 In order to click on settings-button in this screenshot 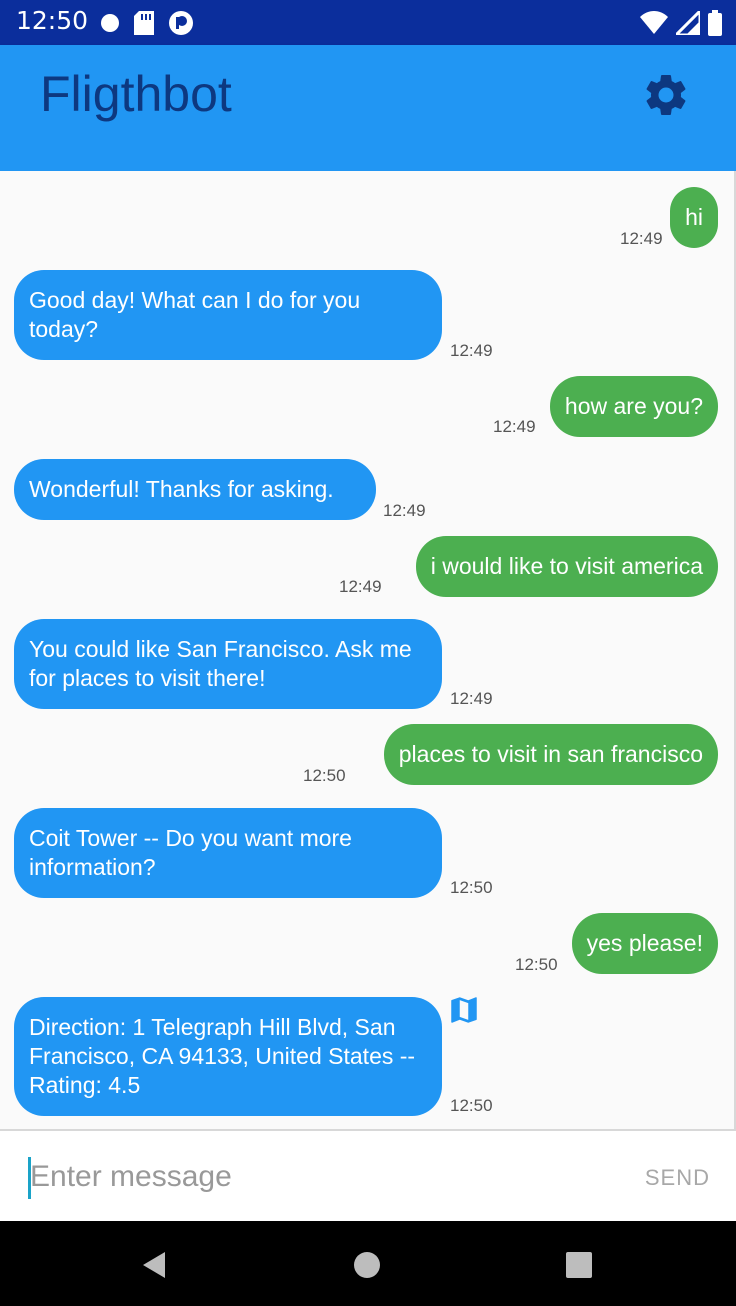, I will do `click(666, 97)`.